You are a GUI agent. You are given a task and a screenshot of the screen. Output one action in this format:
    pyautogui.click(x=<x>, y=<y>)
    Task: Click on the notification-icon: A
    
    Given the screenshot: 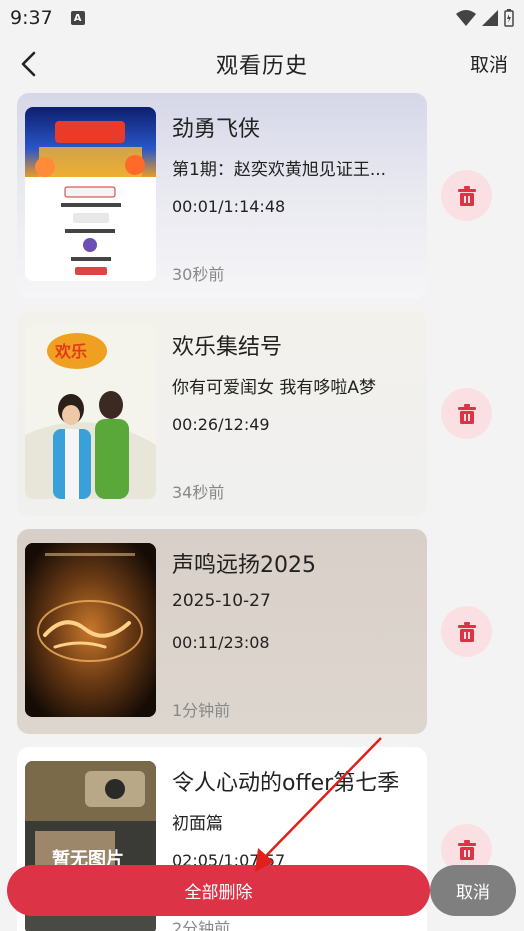 What is the action you would take?
    pyautogui.click(x=77, y=18)
    